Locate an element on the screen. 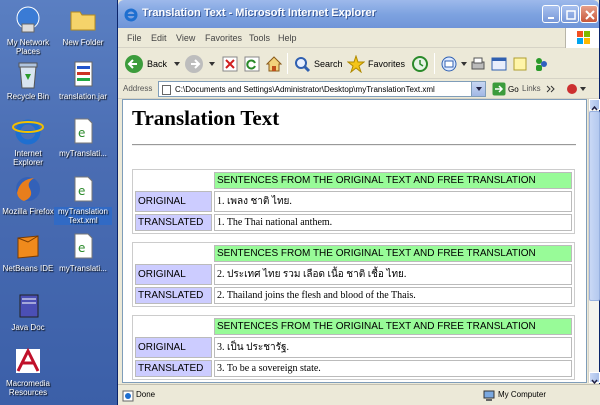  messenger-button is located at coordinates (541, 63).